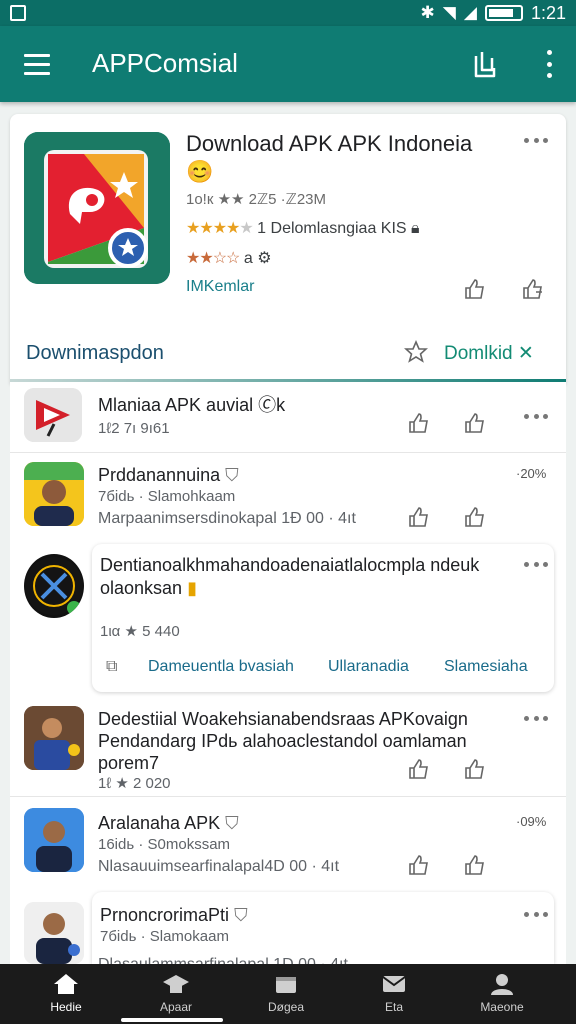  I want to click on list-item-percent: ·09%, so click(531, 821).